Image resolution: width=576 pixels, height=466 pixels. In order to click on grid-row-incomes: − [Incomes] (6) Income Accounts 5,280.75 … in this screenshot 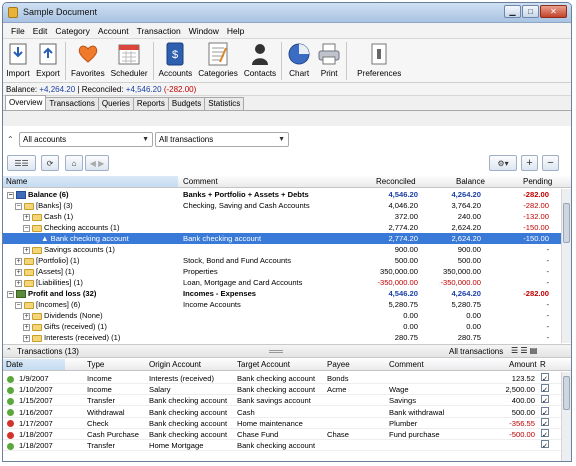, I will do `click(282, 304)`.